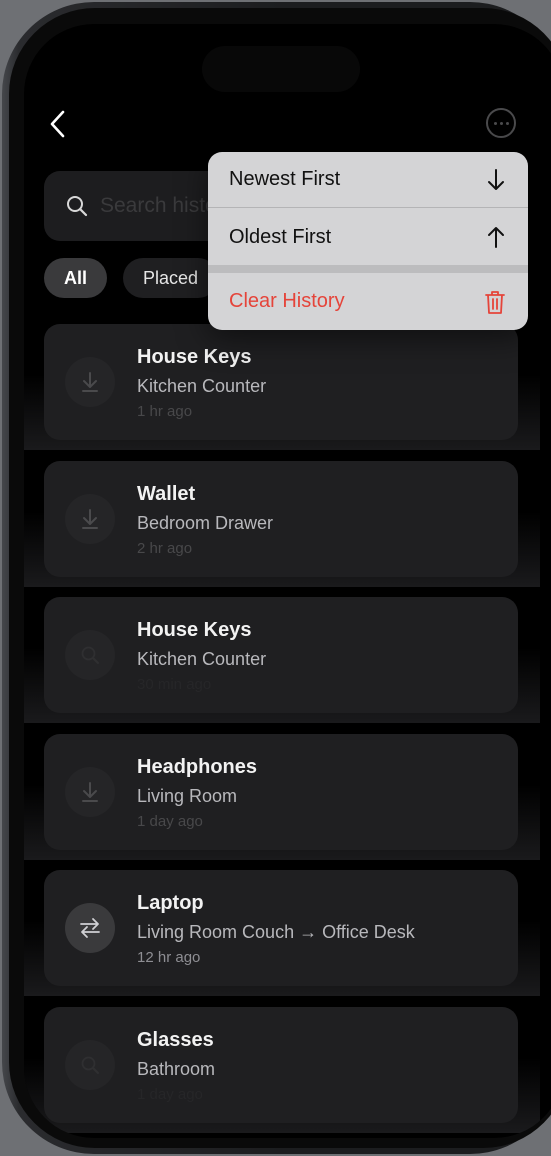 The image size is (551, 1156). I want to click on filter-chip-placed: Placed, so click(171, 278).